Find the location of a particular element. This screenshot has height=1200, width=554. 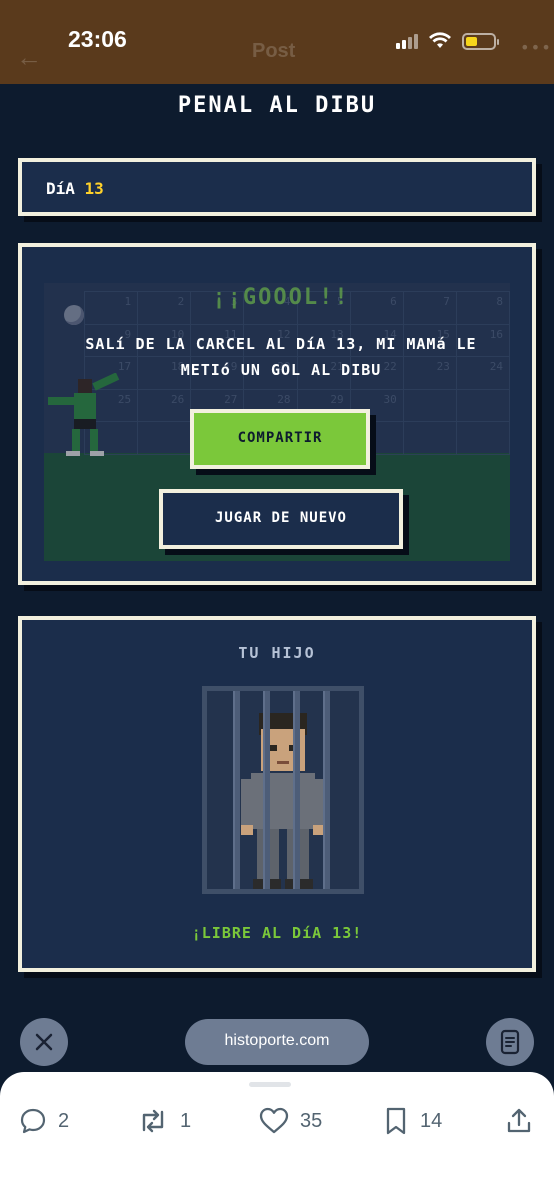

reply-icon is located at coordinates (33, 1121).